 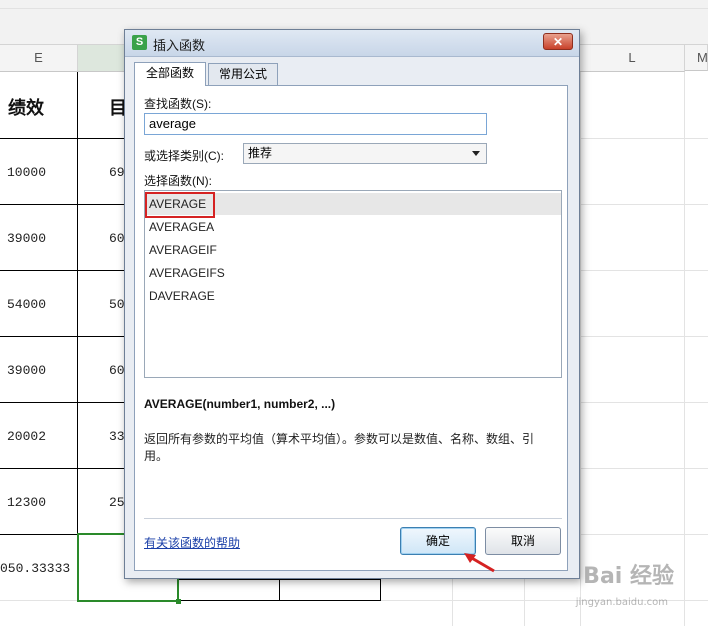 What do you see at coordinates (315, 124) in the screenshot?
I see `search-function-input: average` at bounding box center [315, 124].